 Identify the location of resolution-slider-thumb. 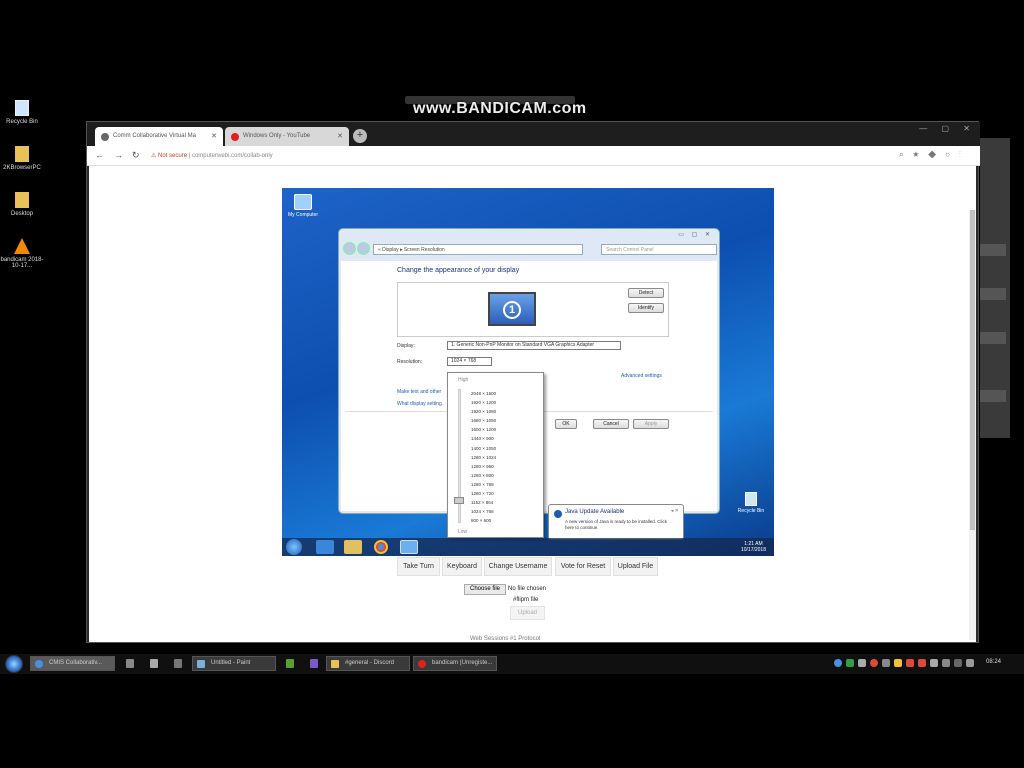
(459, 500).